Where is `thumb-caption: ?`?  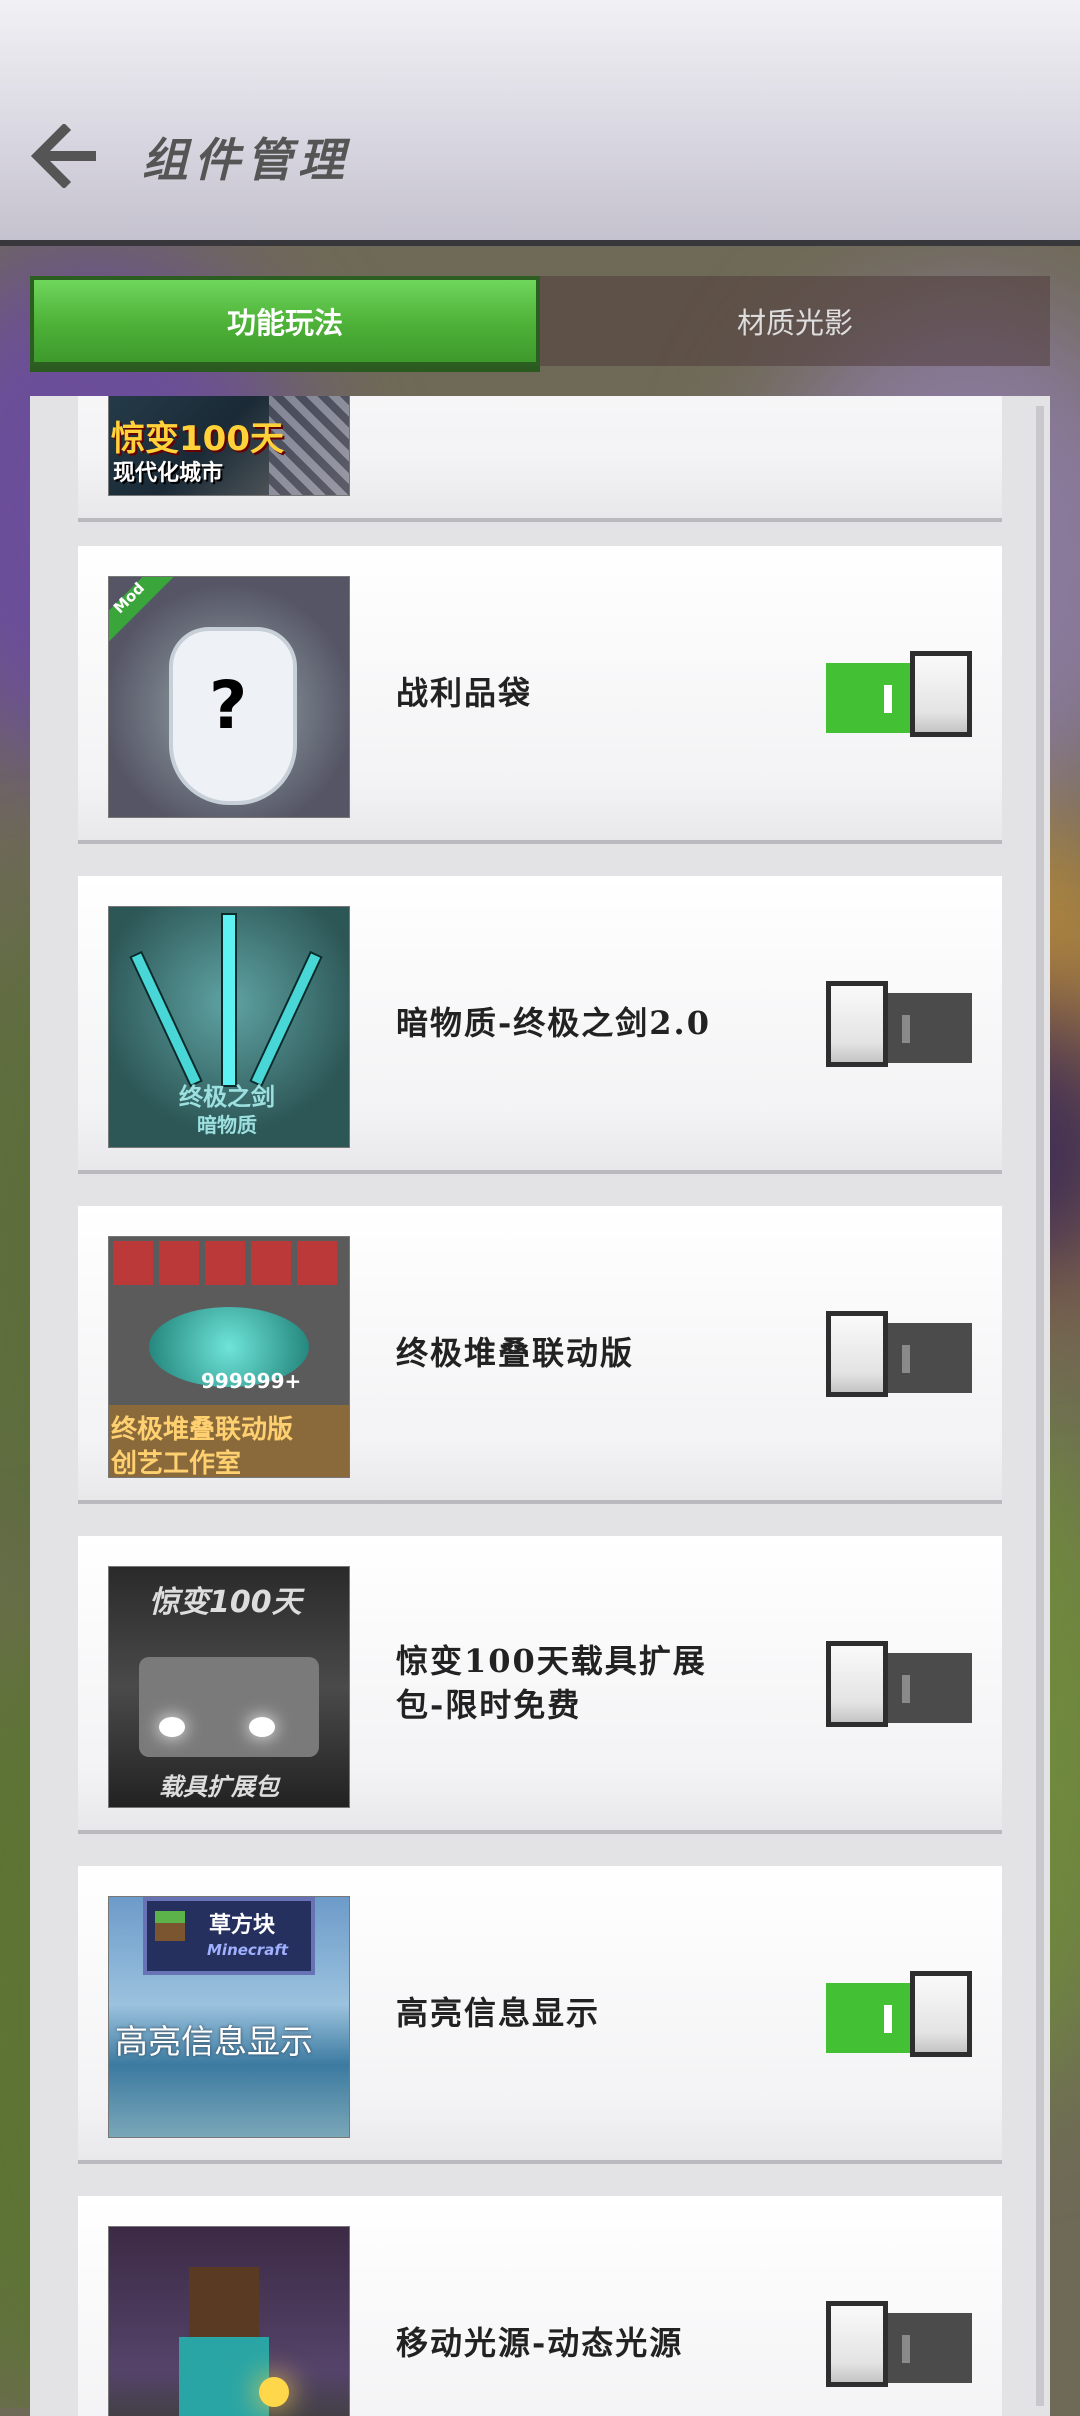 thumb-caption: ? is located at coordinates (228, 705).